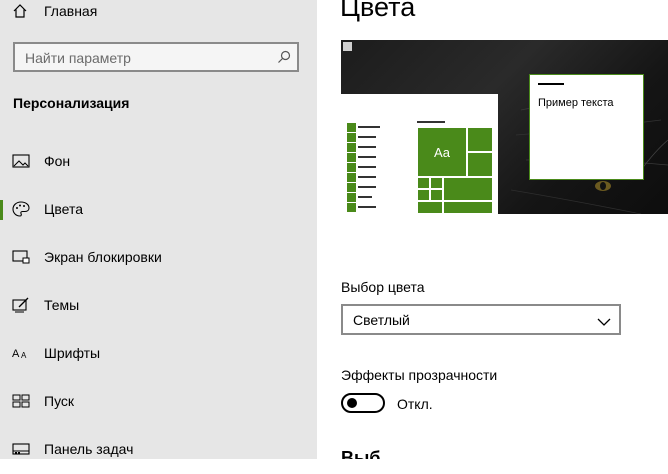  I want to click on sidebar-item-label: Экран блокировки, so click(103, 257).